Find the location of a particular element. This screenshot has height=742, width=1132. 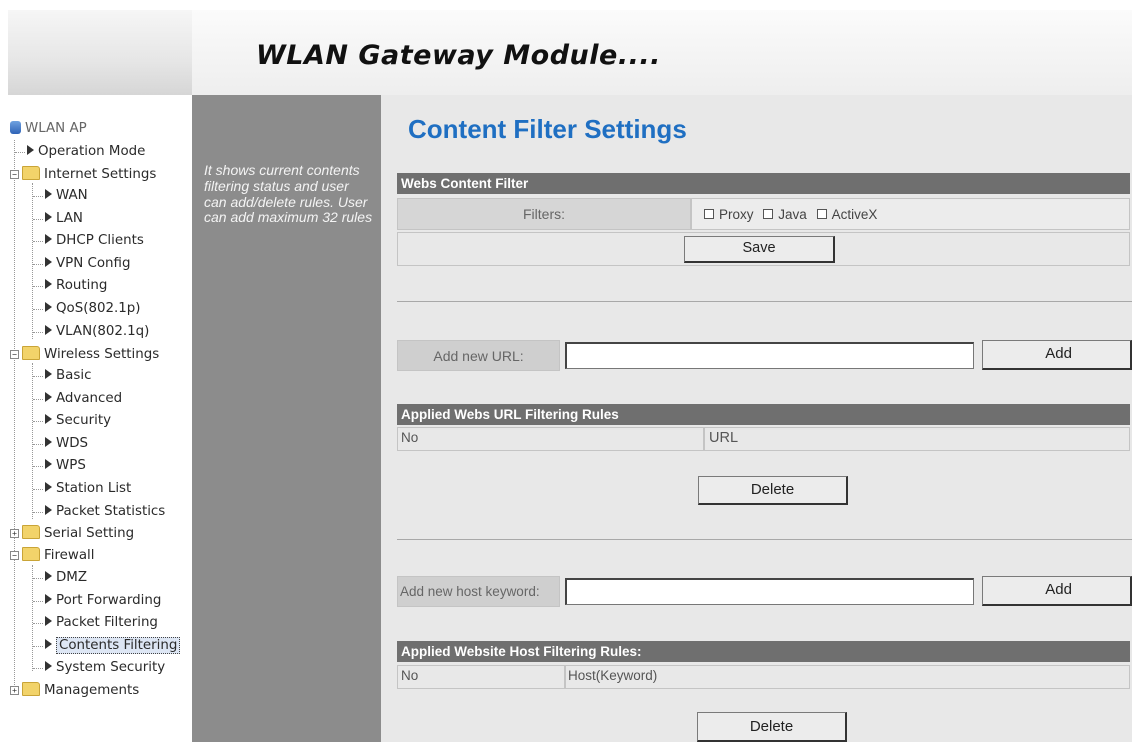

tree-item-operation-mode: Operation Mode is located at coordinates (86, 152).